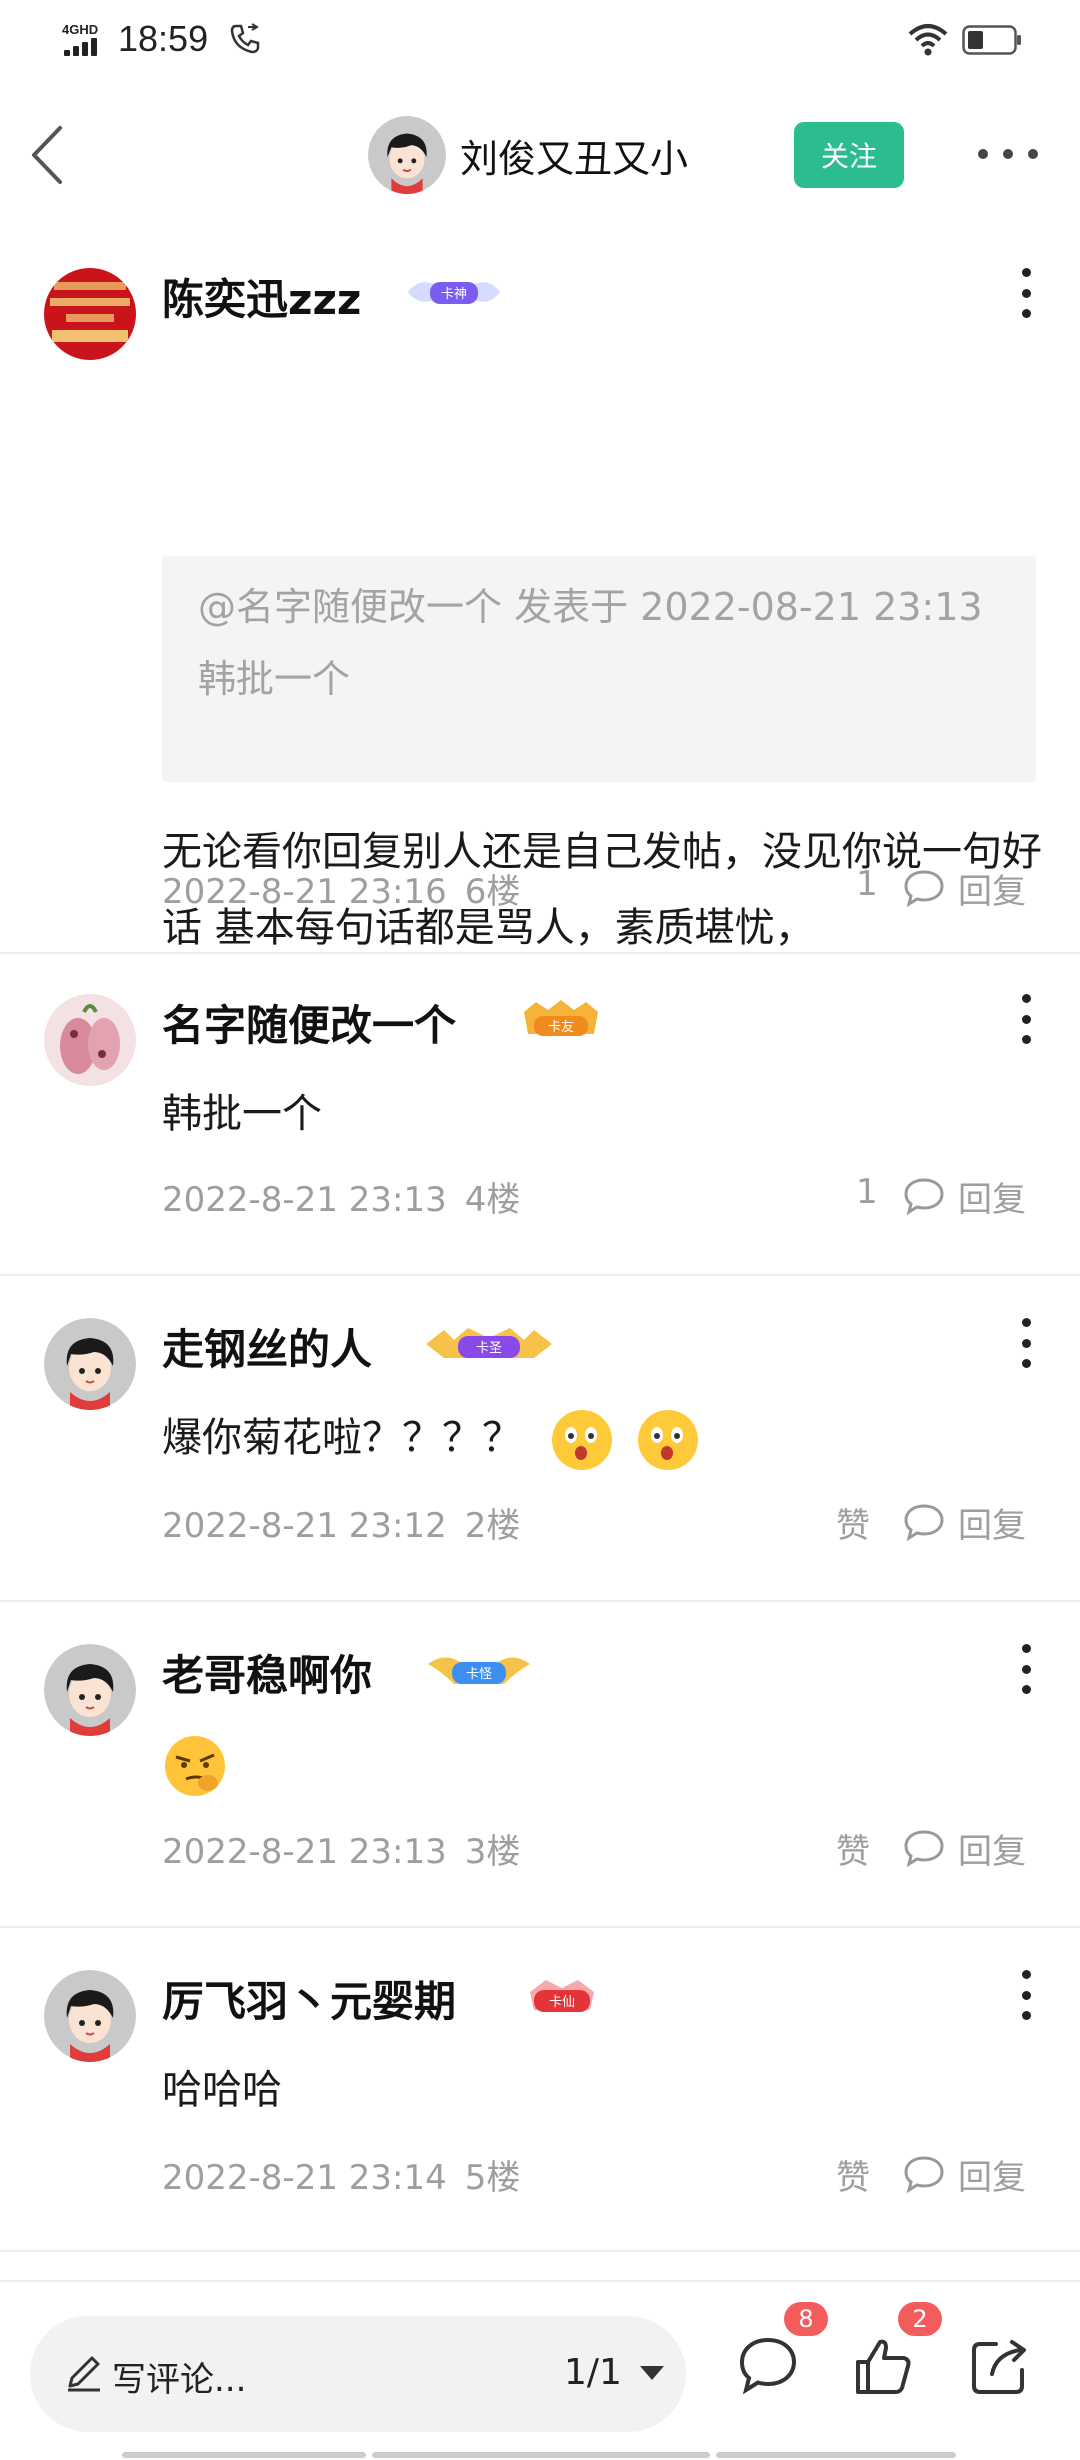 The image size is (1080, 2460). I want to click on comment-time: 2022-8-21 23:12, so click(304, 1526).